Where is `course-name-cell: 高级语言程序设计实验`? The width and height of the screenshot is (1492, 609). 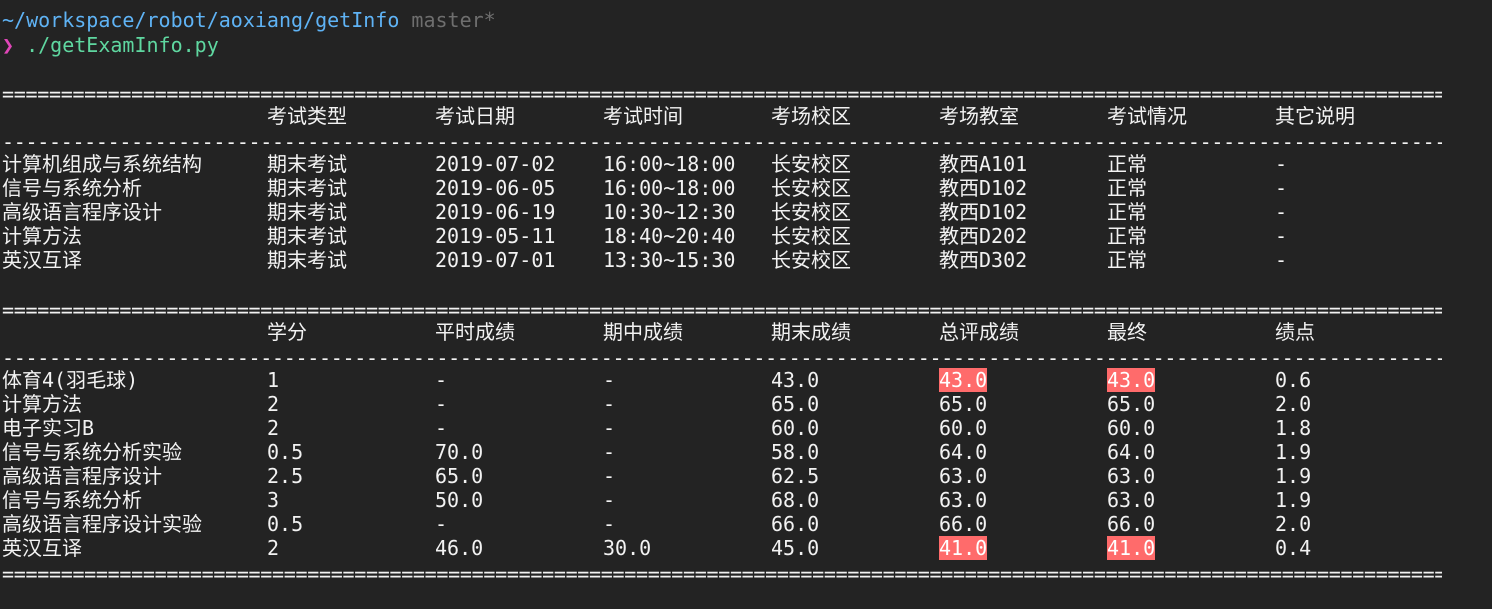 course-name-cell: 高级语言程序设计实验 is located at coordinates (102, 524).